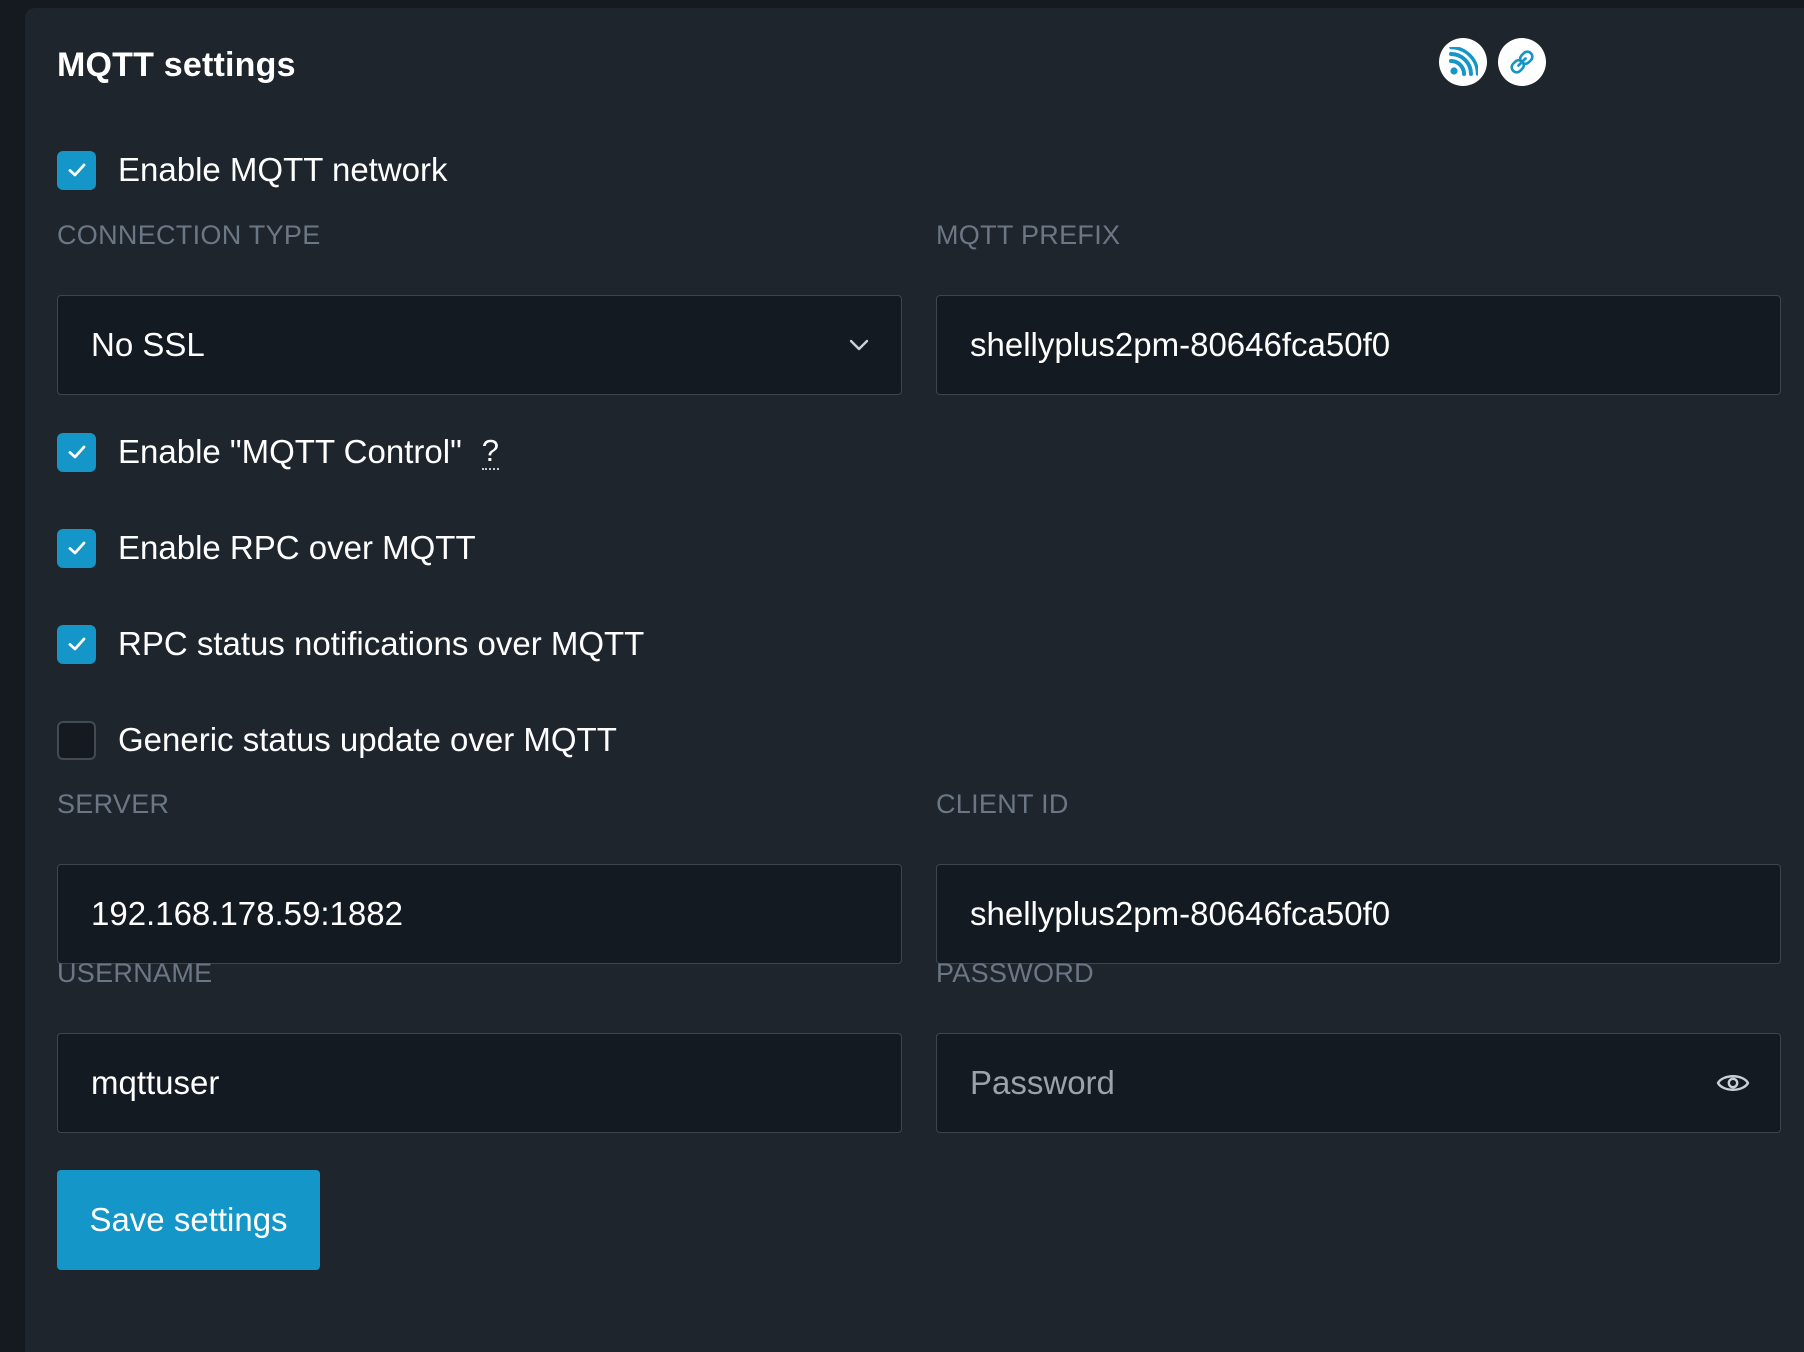  Describe the element at coordinates (283, 169) in the screenshot. I see `enable-mqtt-label: Enable MQTT network` at that location.